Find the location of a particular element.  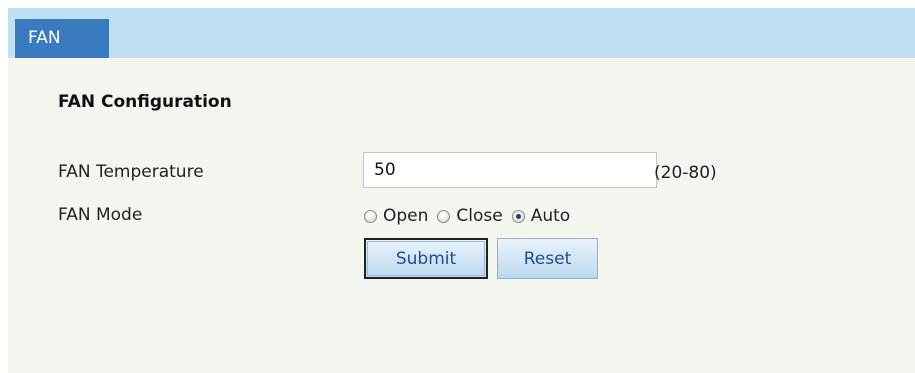

tab-fan: FAN is located at coordinates (62, 38).